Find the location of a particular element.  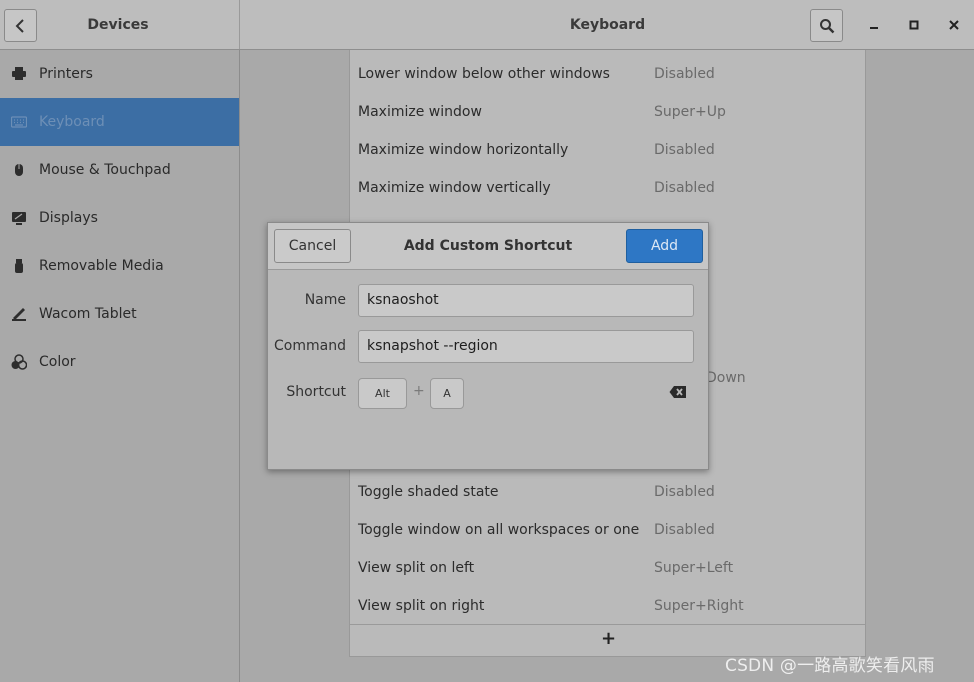

dialog-header: Cancel Add Custom Shortcut Add is located at coordinates (488, 246).